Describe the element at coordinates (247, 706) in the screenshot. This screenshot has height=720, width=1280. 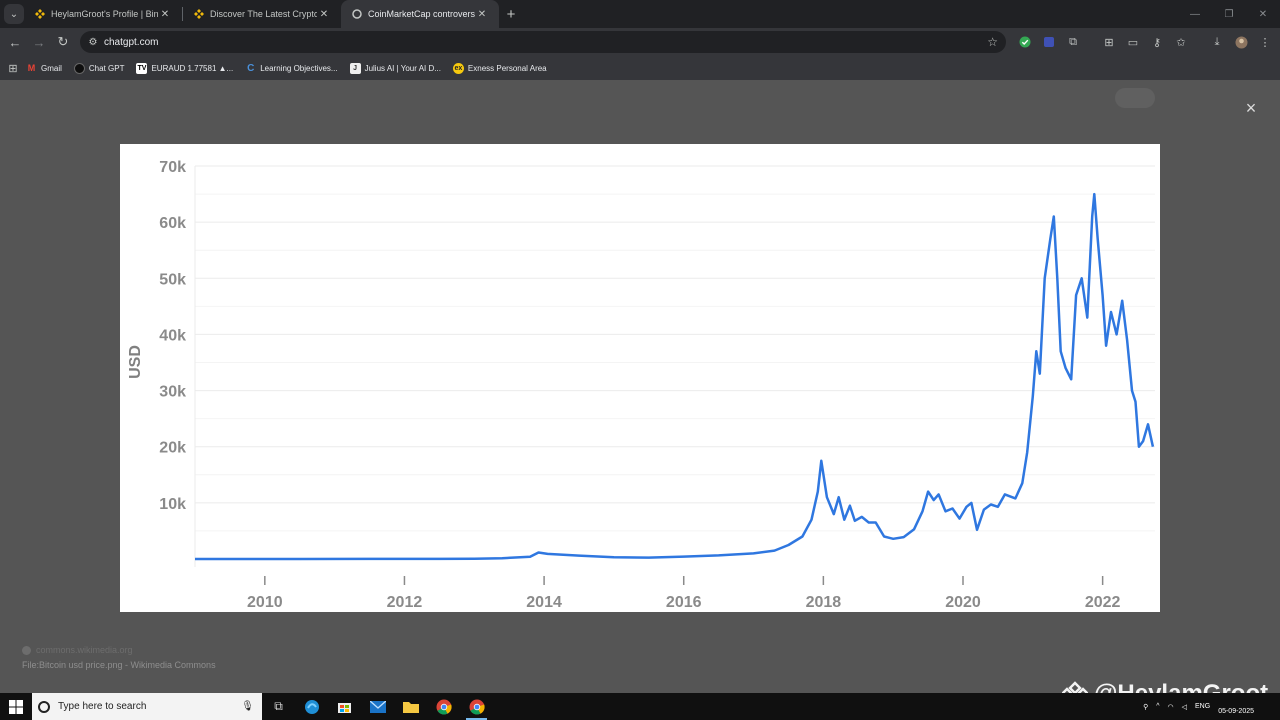
I see `microphone-icon: 🎙` at that location.